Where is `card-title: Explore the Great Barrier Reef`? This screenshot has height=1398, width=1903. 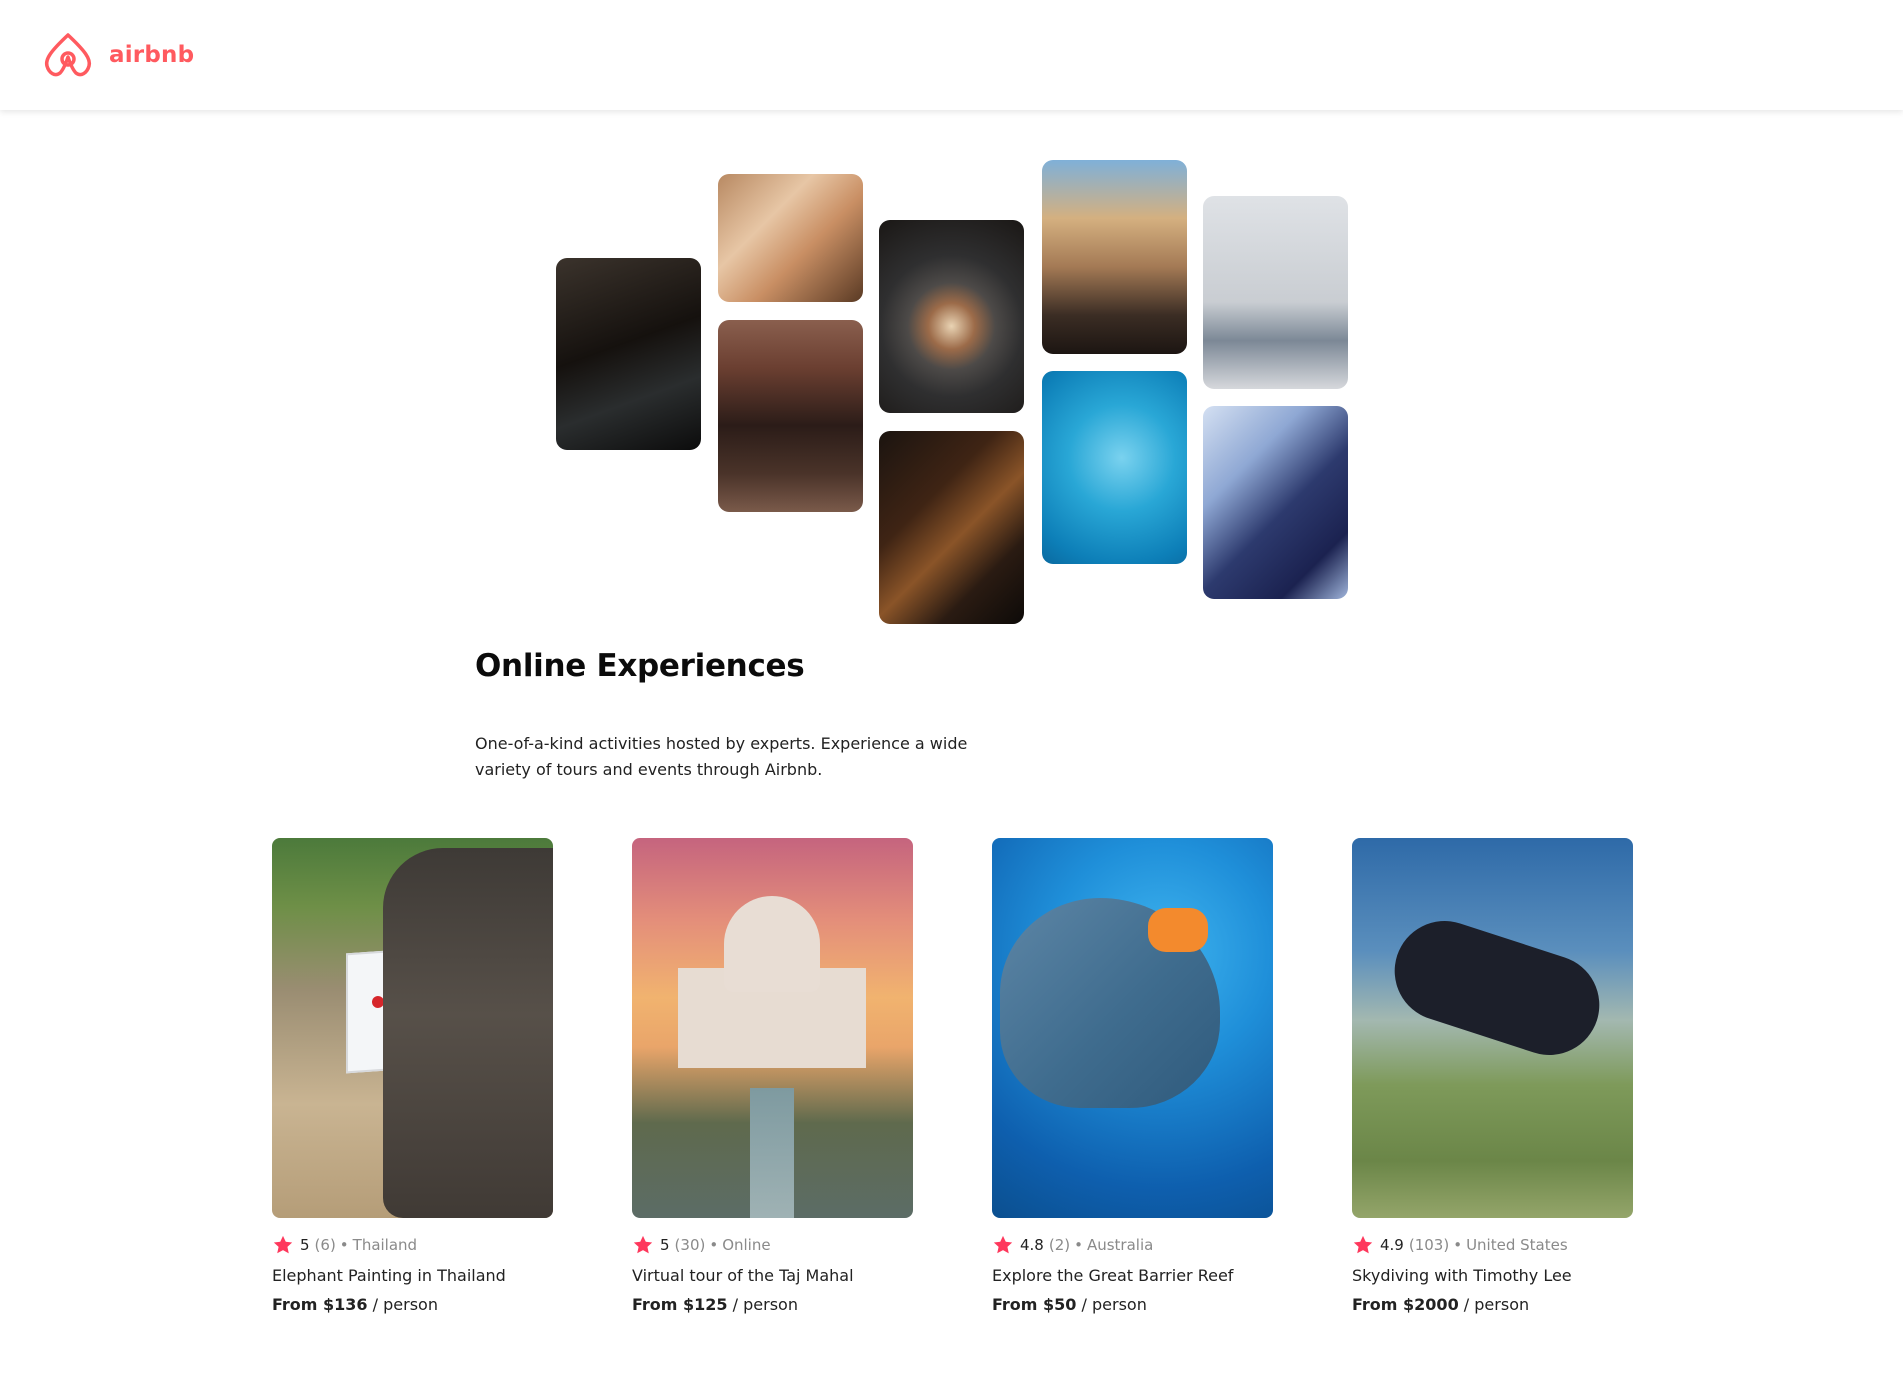
card-title: Explore the Great Barrier Reef is located at coordinates (1132, 1275).